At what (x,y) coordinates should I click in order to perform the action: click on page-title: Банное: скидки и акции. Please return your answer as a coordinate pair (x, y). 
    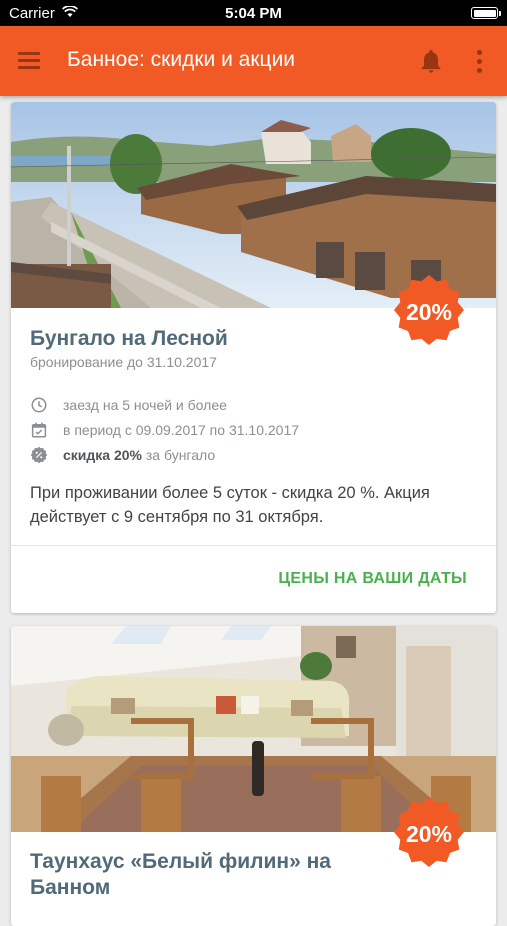
    Looking at the image, I should click on (181, 59).